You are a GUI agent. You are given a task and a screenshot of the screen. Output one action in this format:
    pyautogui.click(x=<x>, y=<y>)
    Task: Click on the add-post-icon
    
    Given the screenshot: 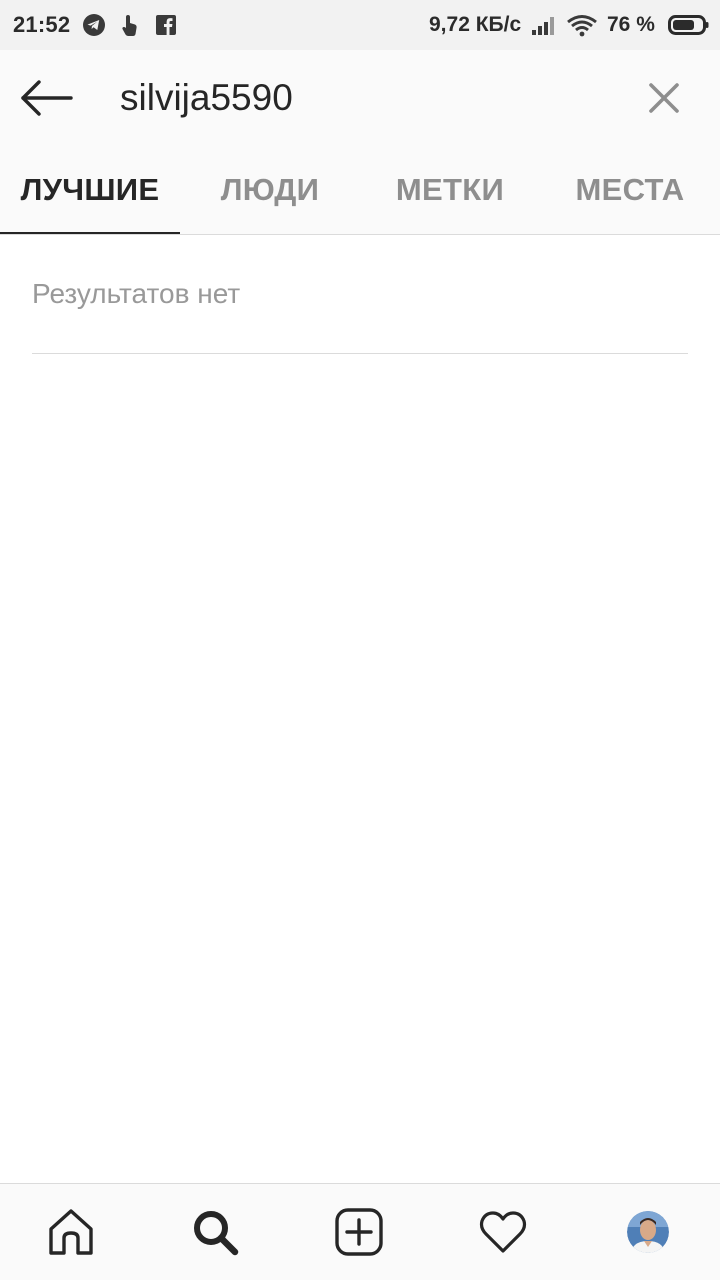 What is the action you would take?
    pyautogui.click(x=359, y=1232)
    